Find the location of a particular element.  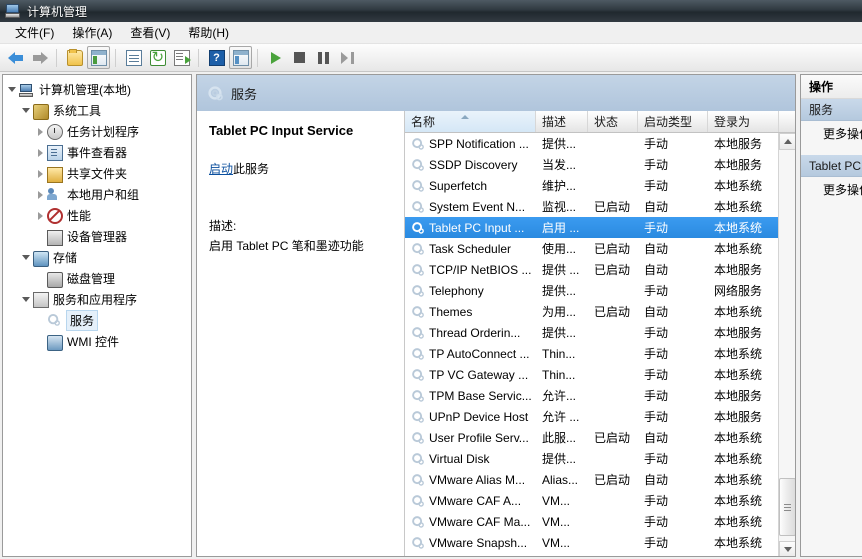

table-row: TP VC Gateway ... Thin... 手动 本地系统 is located at coordinates (592, 374).